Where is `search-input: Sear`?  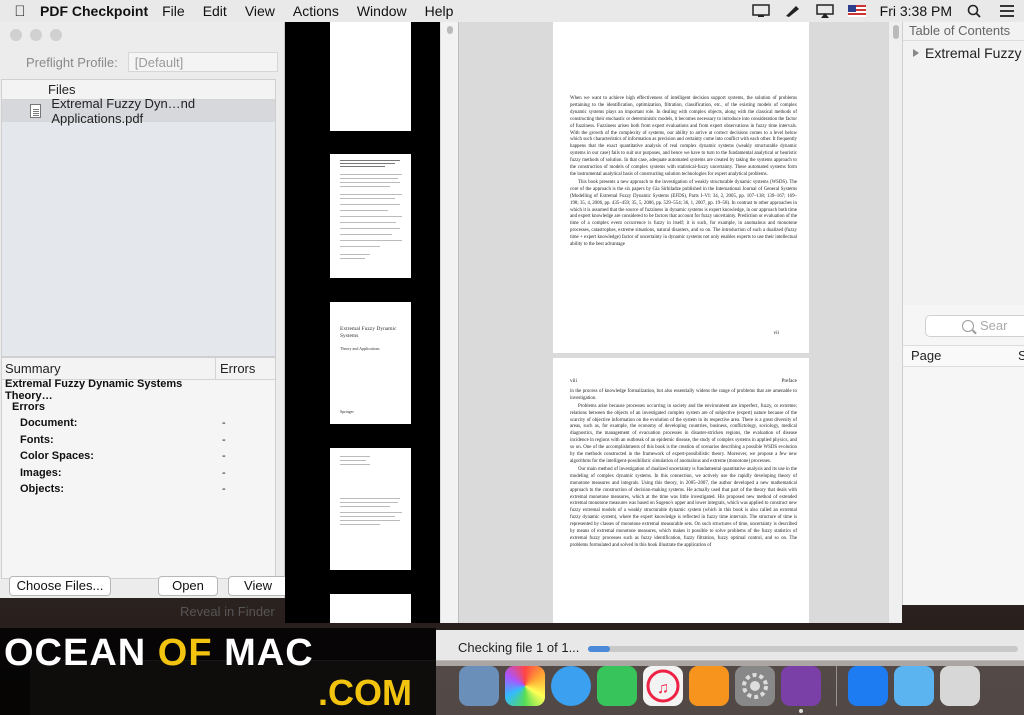
search-input: Sear is located at coordinates (974, 326).